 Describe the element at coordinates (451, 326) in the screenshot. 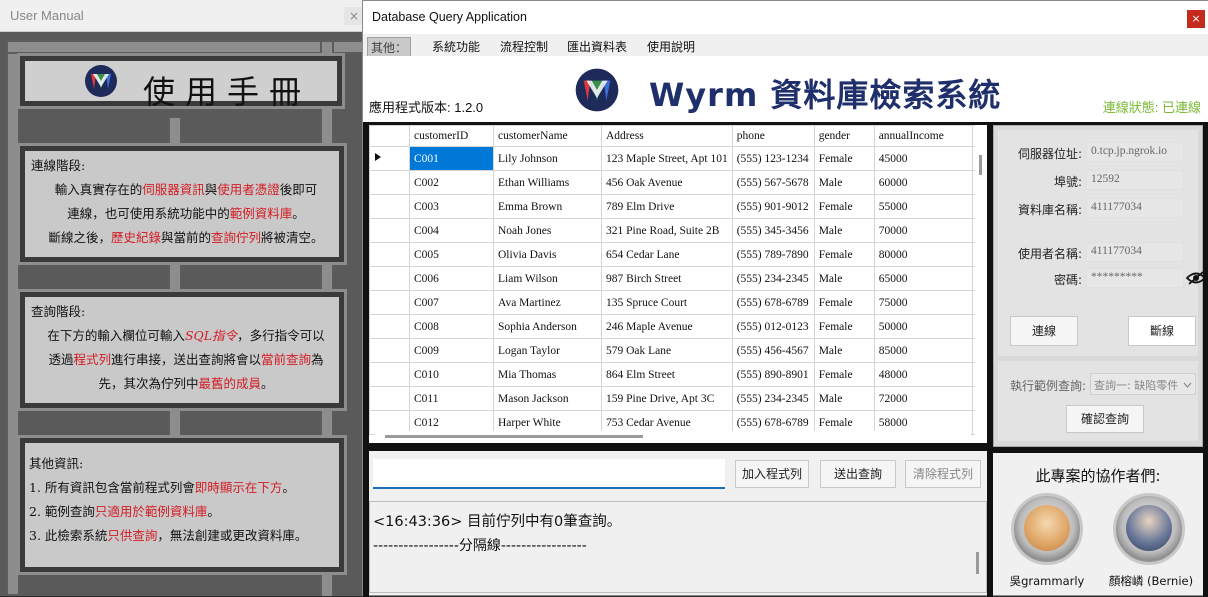

I see `table-cell: C008` at that location.